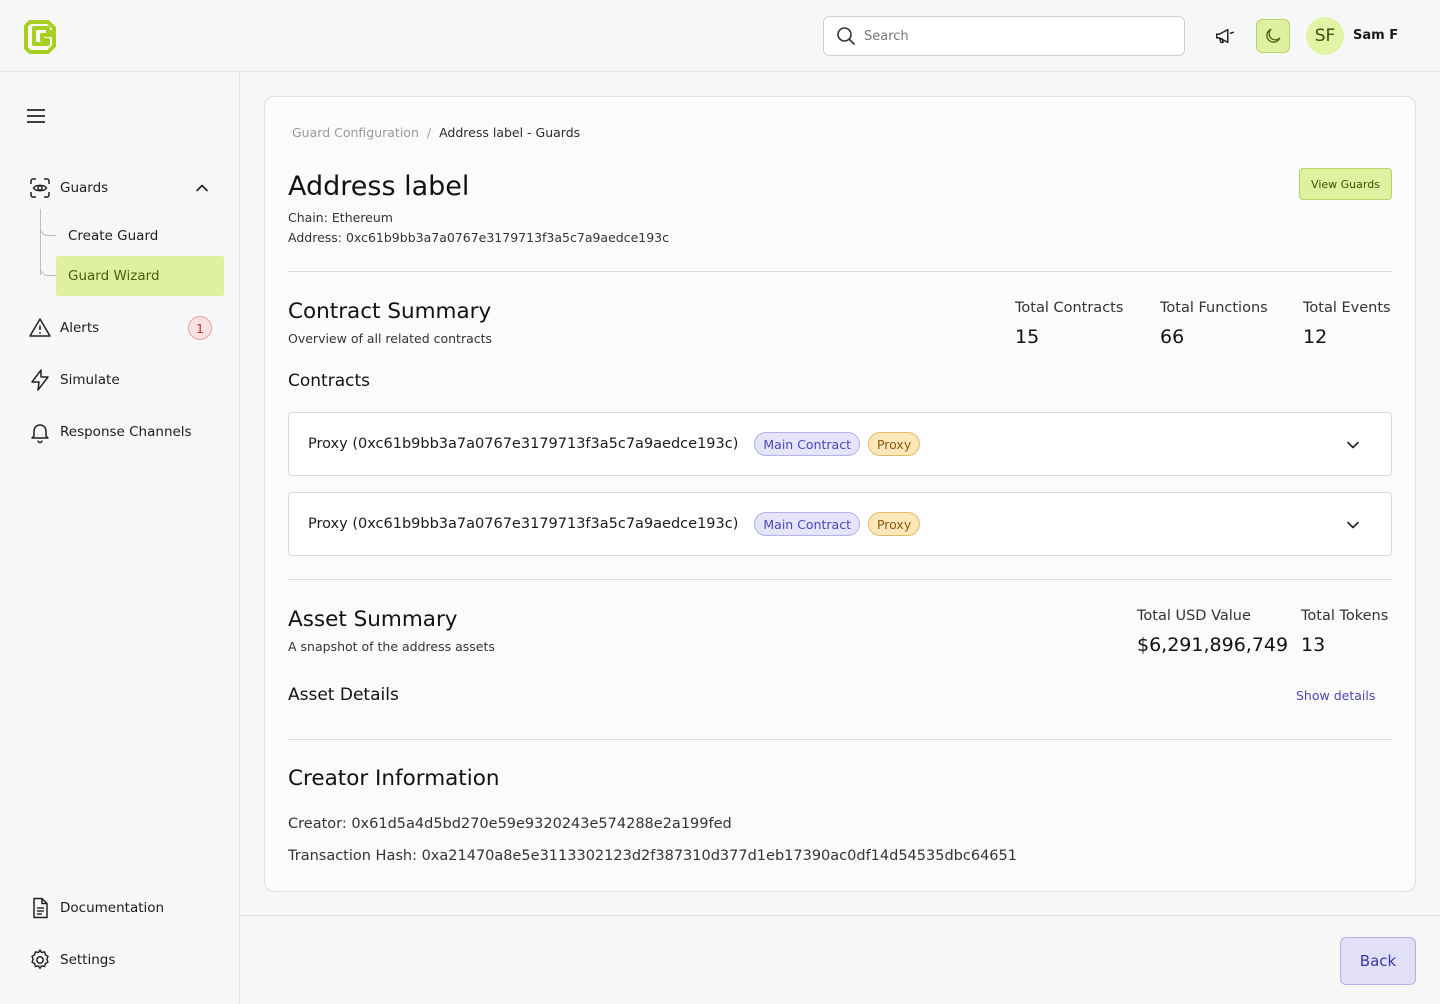 The image size is (1440, 1004). Describe the element at coordinates (391, 646) in the screenshot. I see `asset-summary-subtitle: A snapshot of the address assets` at that location.